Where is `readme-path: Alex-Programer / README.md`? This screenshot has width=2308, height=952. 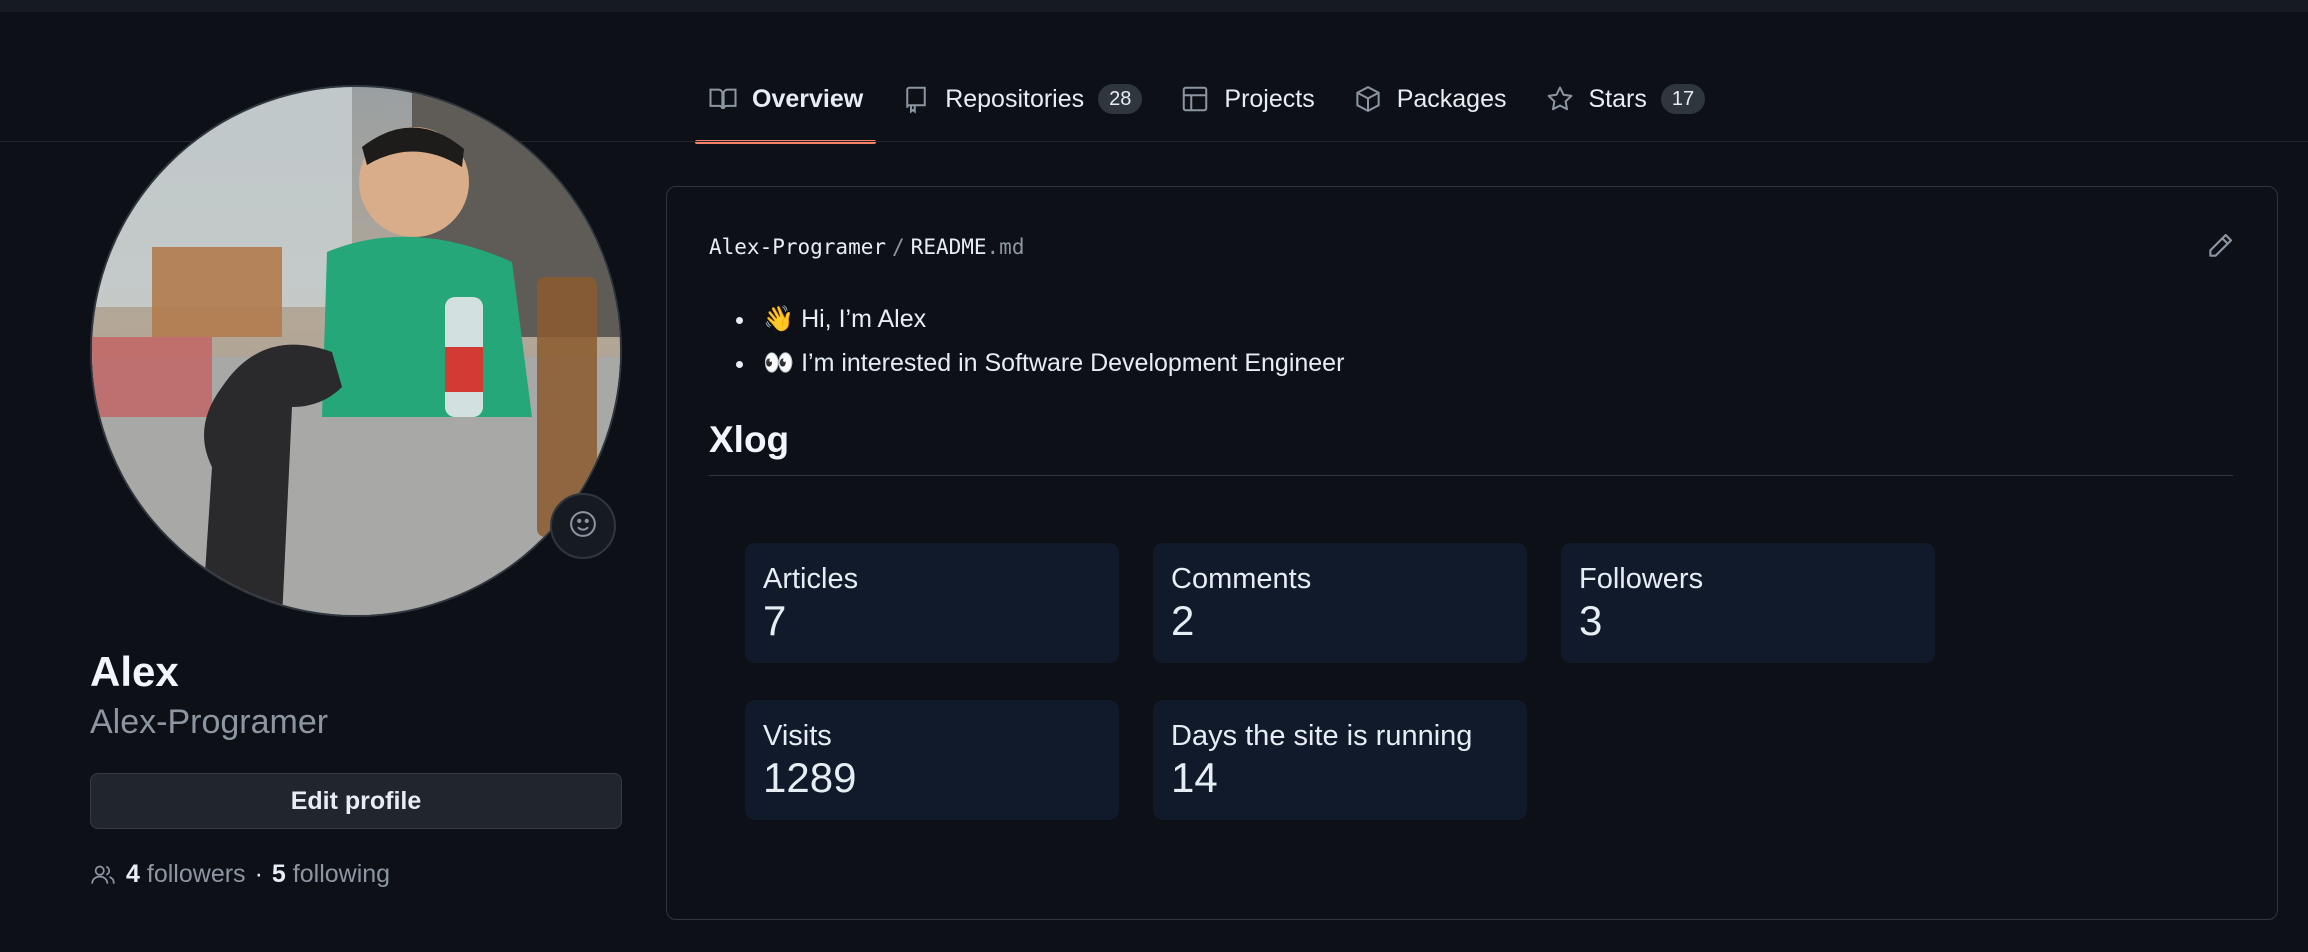 readme-path: Alex-Programer / README.md is located at coordinates (866, 247).